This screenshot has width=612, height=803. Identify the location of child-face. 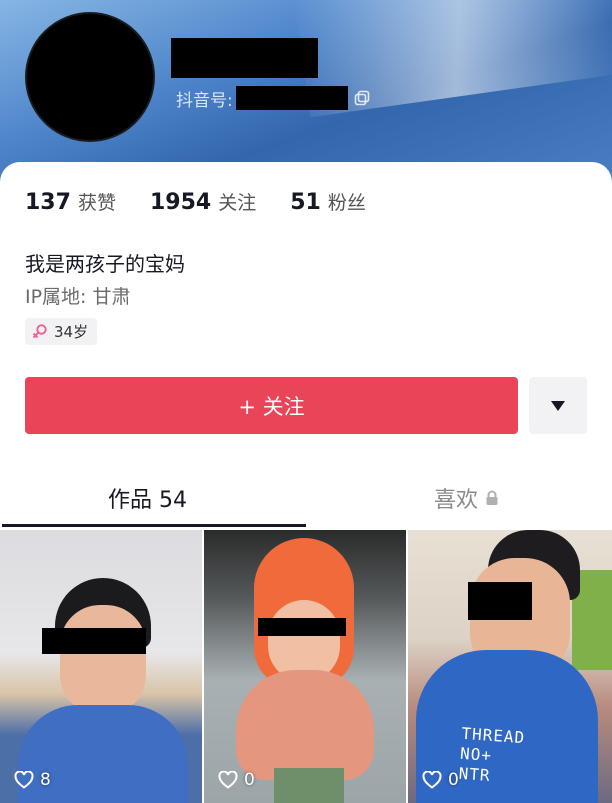
(103, 660).